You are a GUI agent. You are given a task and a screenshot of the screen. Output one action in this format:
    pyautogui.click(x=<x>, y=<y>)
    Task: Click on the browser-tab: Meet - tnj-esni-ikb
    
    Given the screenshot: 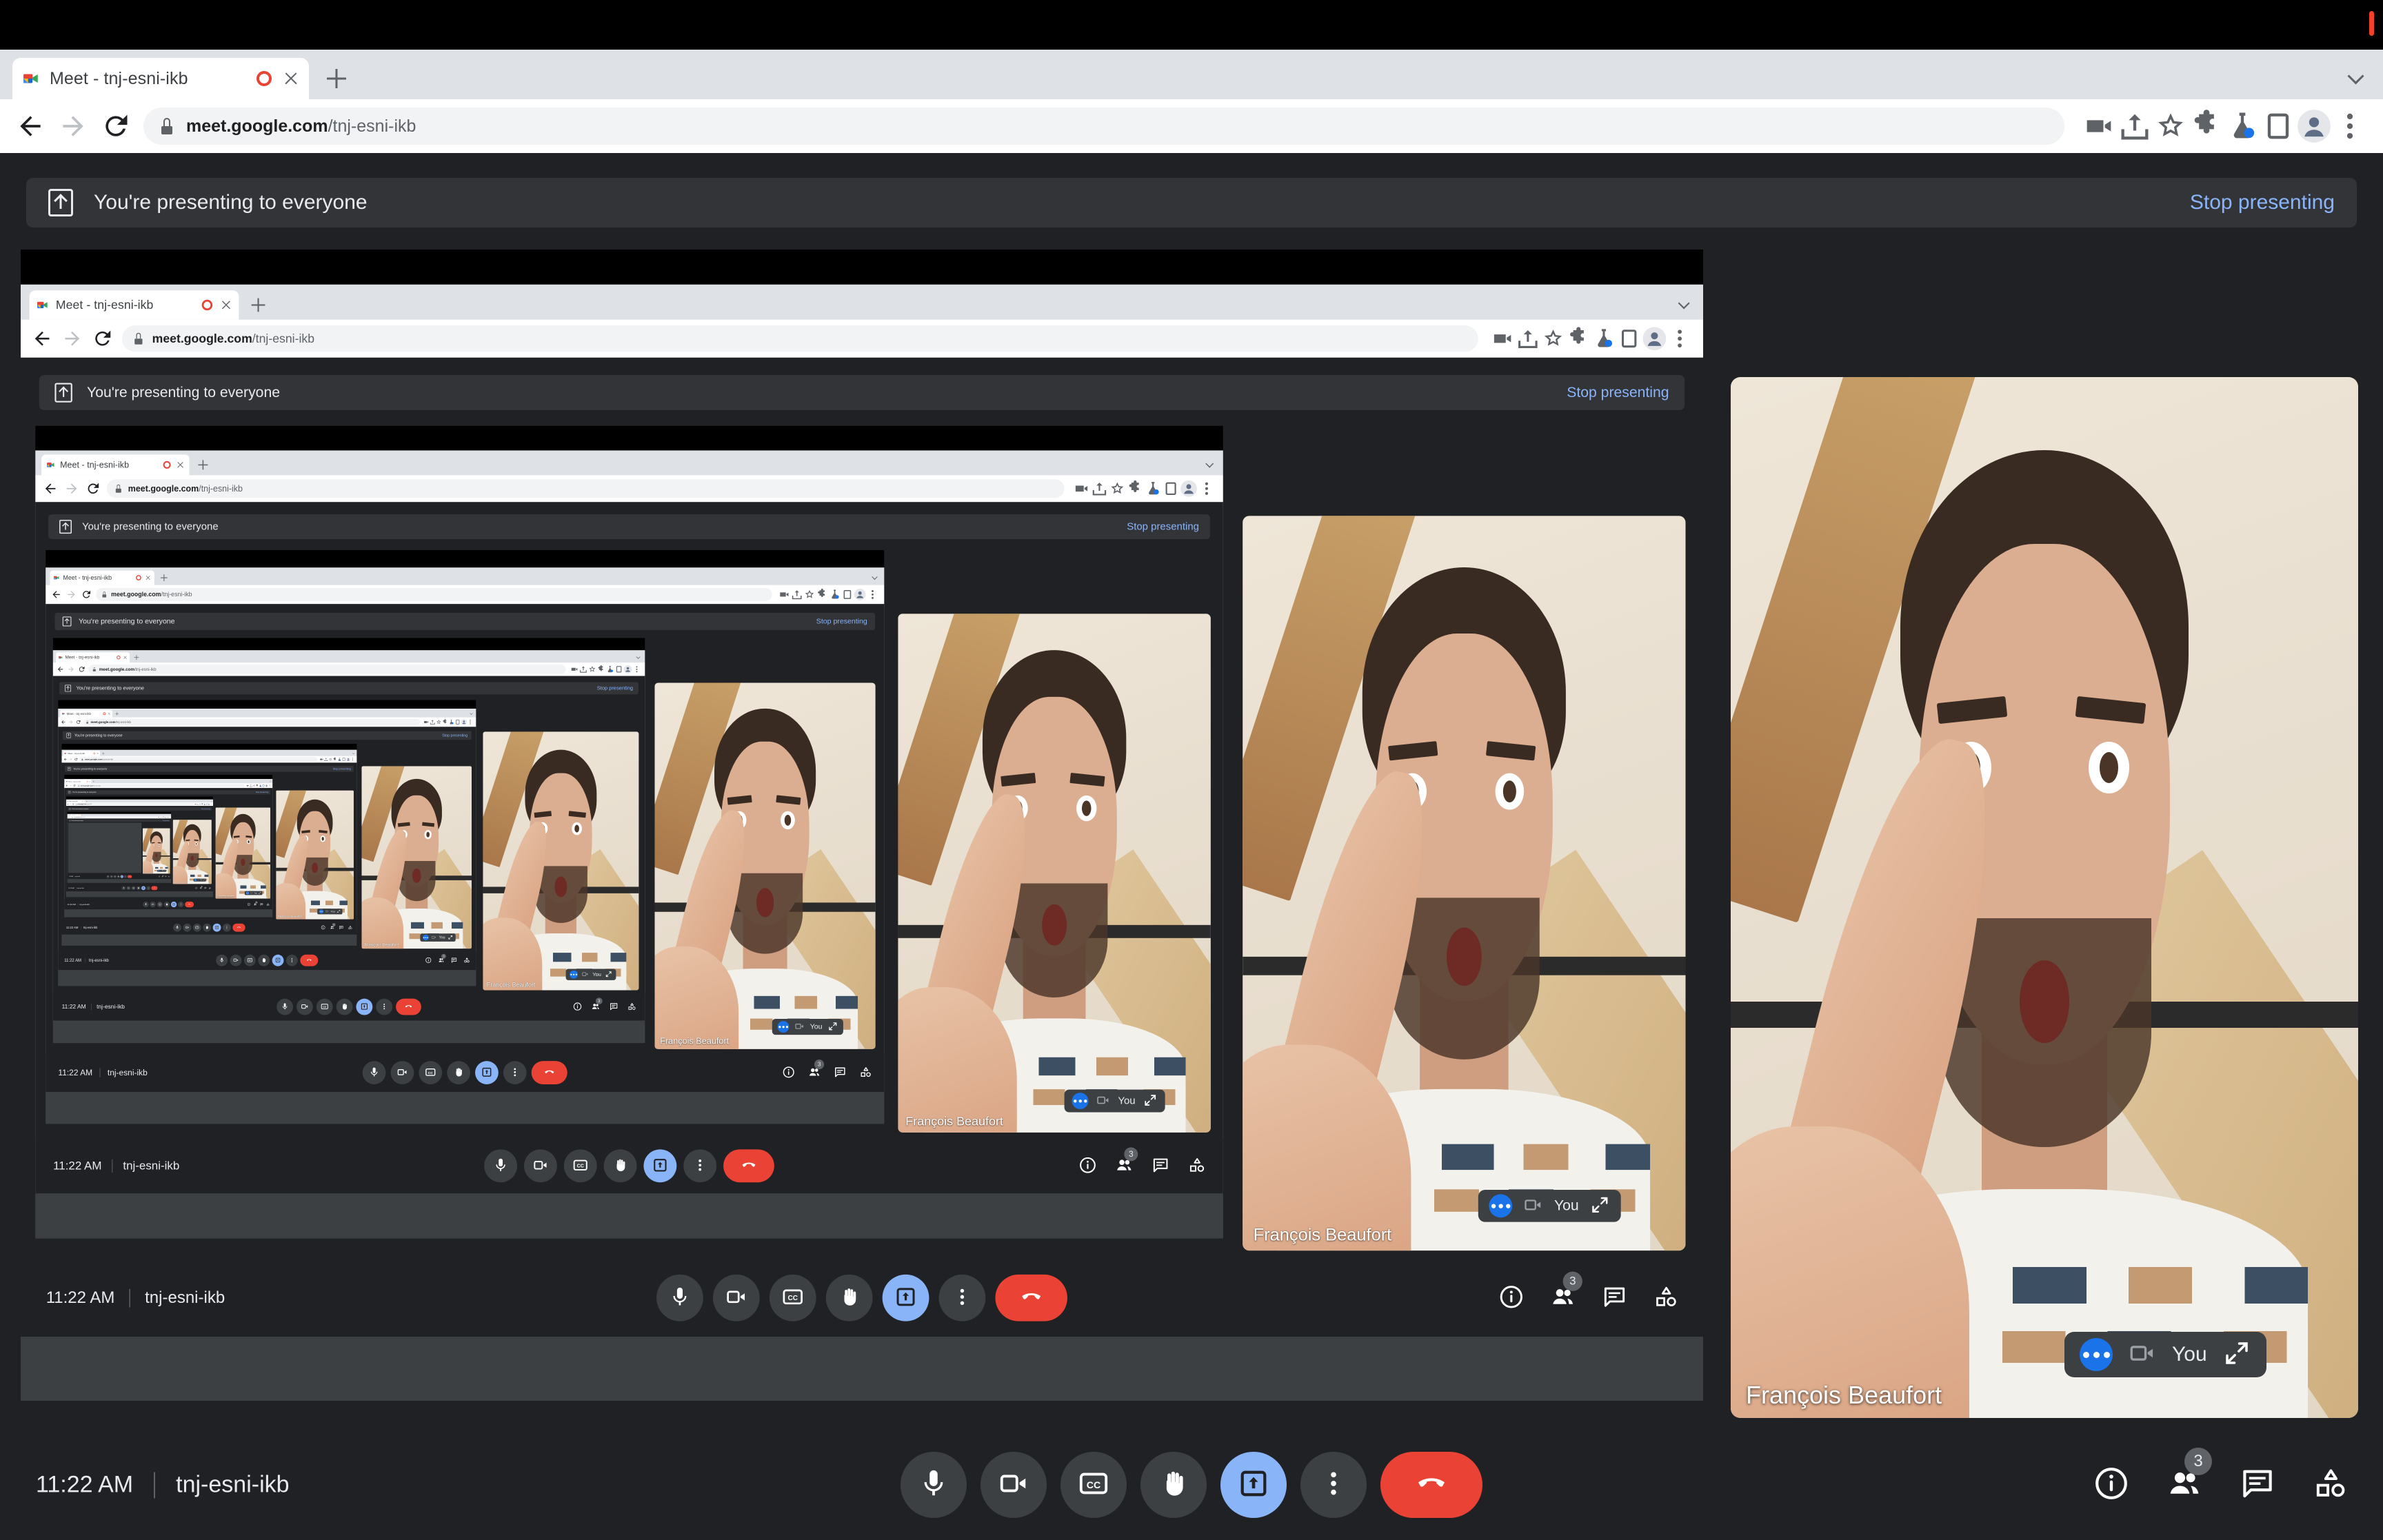 What is the action you would take?
    pyautogui.click(x=81, y=753)
    